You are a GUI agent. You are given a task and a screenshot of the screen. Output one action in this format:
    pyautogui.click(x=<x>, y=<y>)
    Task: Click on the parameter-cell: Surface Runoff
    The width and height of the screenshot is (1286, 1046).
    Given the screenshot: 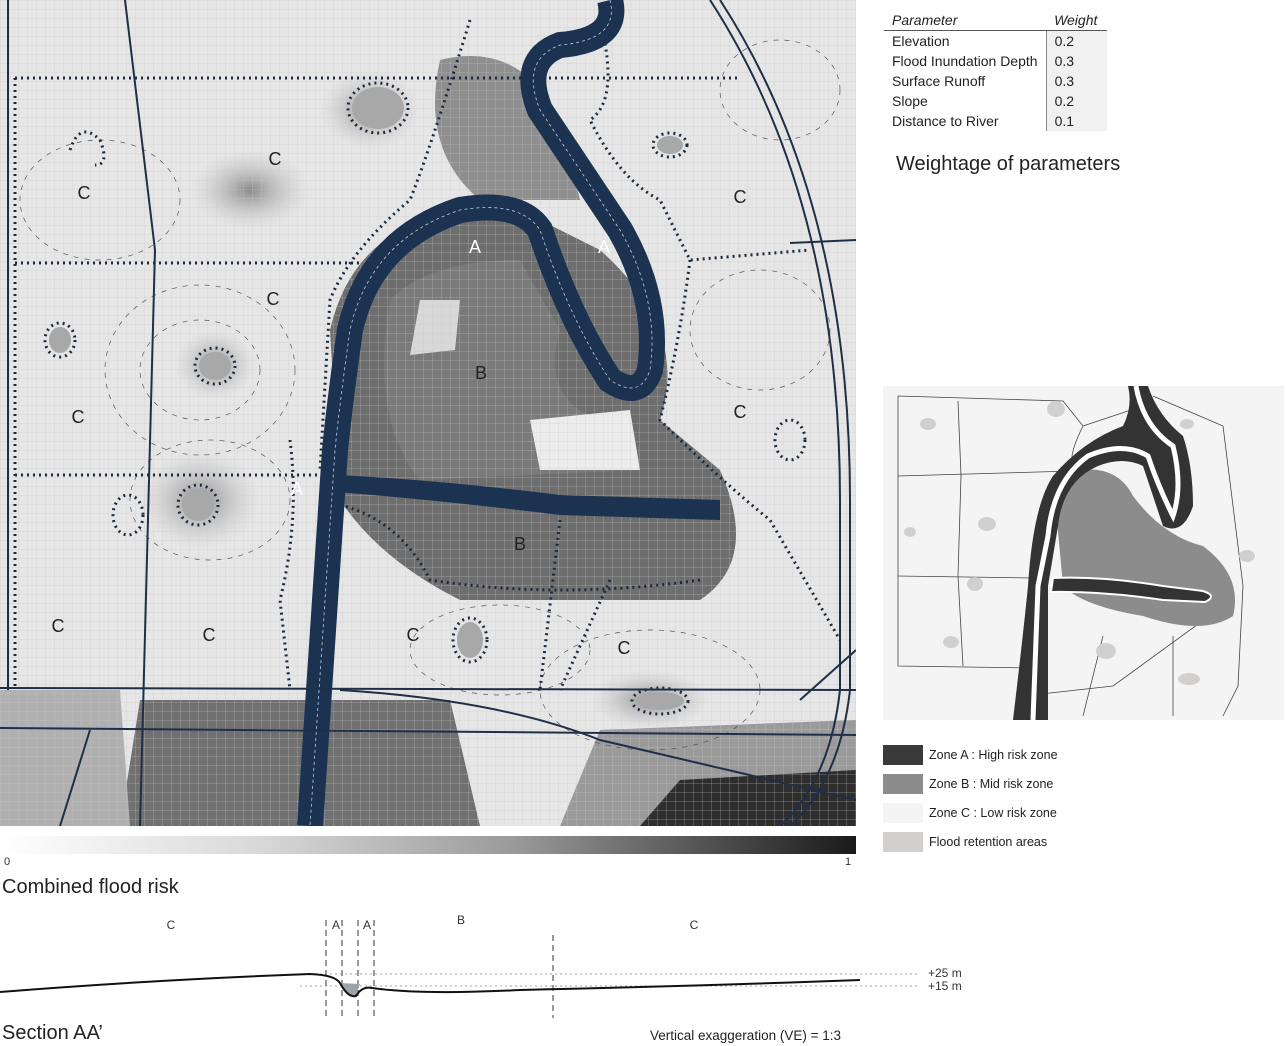 What is the action you would take?
    pyautogui.click(x=939, y=81)
    